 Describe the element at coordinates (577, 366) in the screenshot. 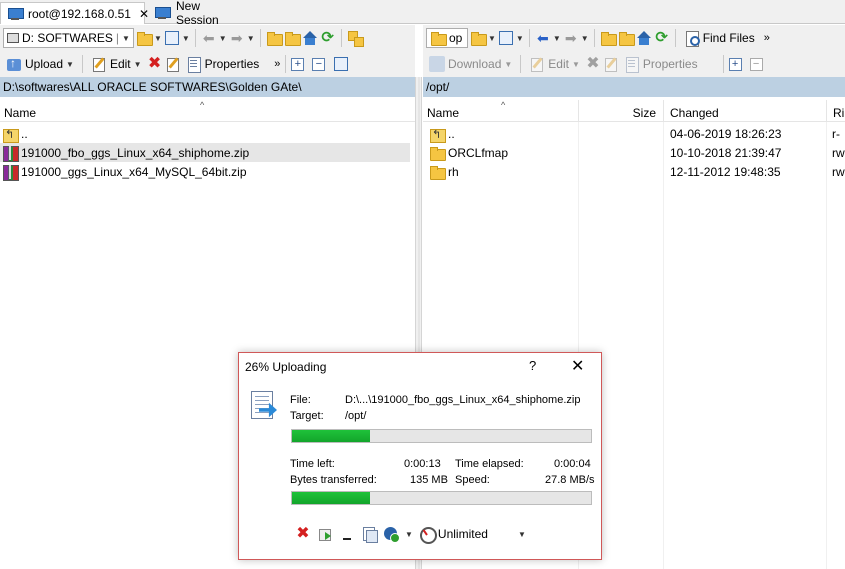

I see `close-dialog-button: ✕` at that location.